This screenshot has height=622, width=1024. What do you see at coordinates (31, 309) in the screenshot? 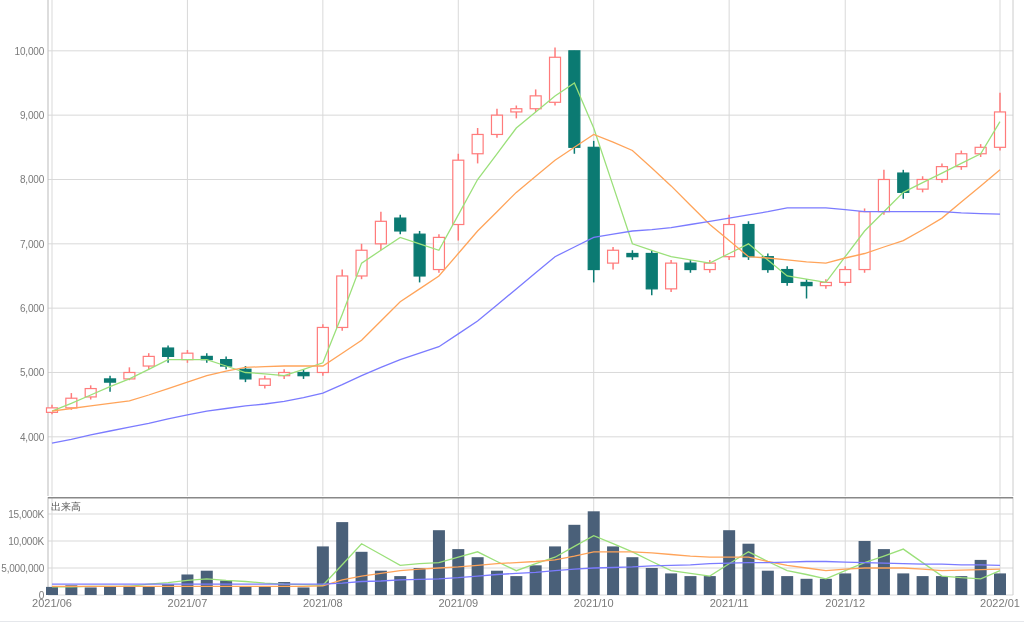
I see `axis-label: 6,000` at bounding box center [31, 309].